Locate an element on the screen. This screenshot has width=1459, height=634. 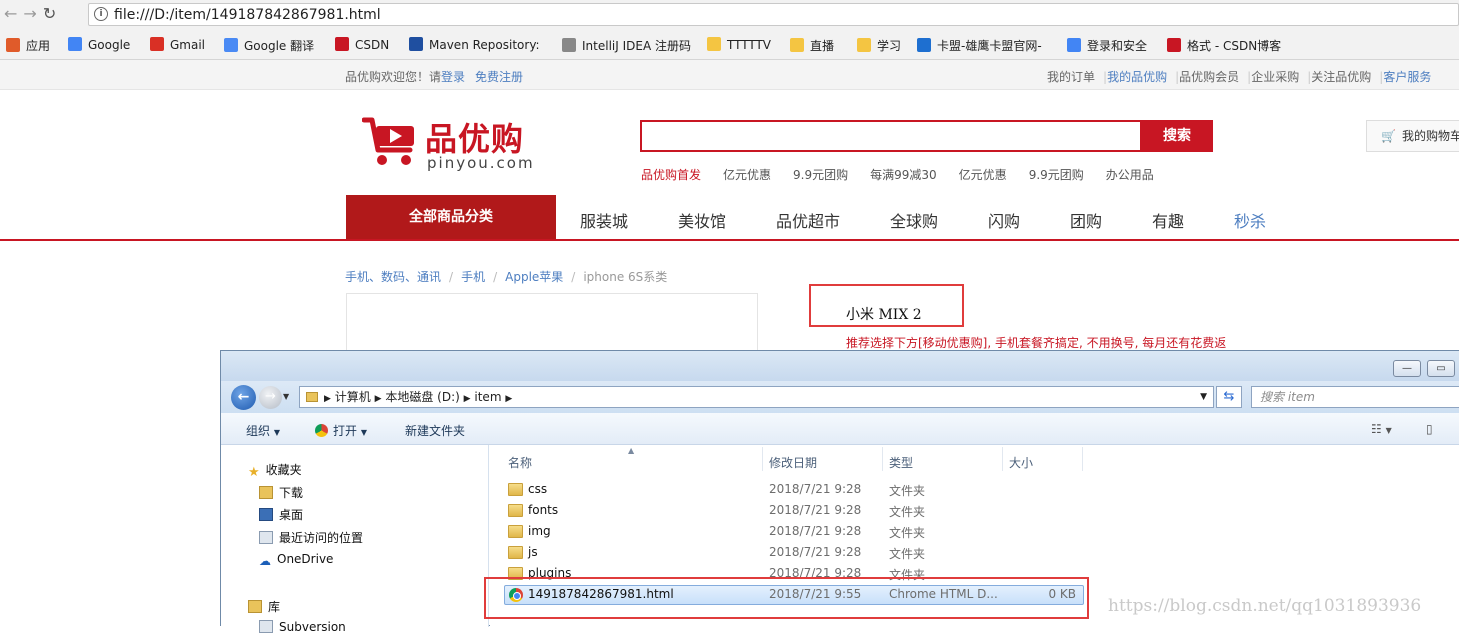
column-header-type: 类型 is located at coordinates (901, 462).